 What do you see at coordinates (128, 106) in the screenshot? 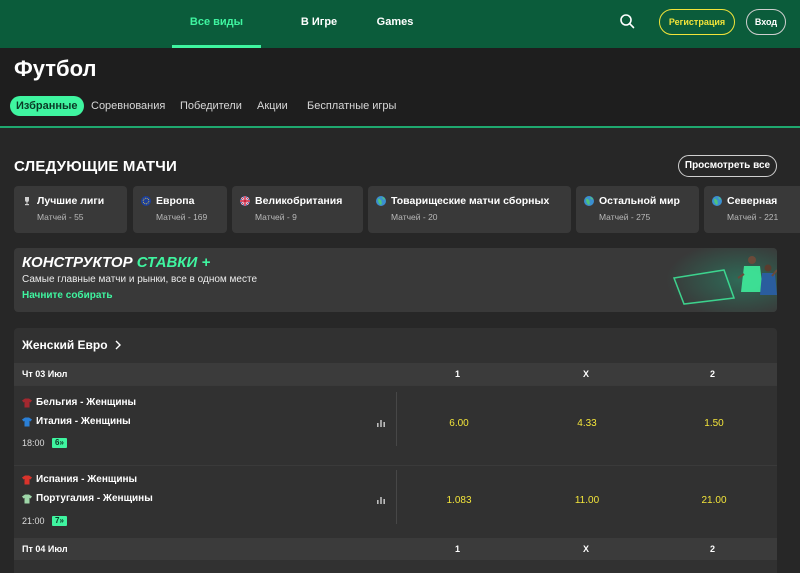
I see `subtab-competitions: Соревнования` at bounding box center [128, 106].